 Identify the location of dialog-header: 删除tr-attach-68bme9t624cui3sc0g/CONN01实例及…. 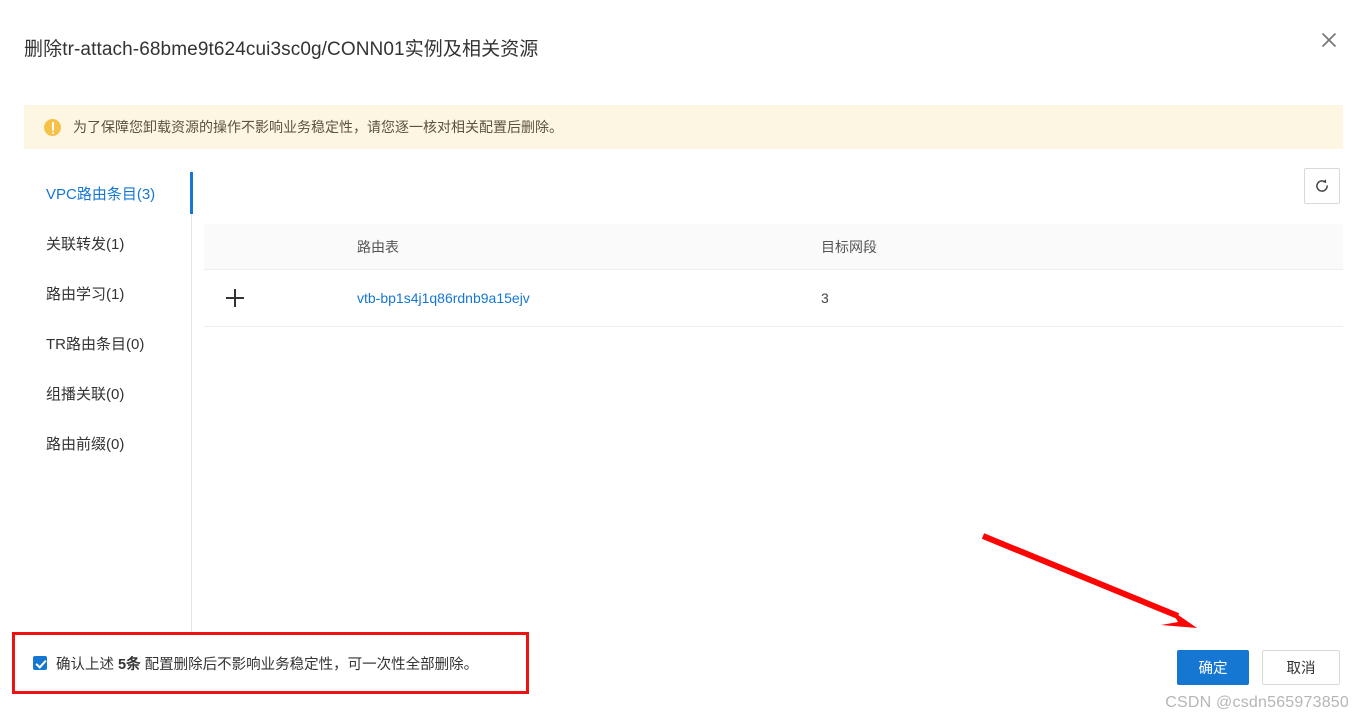
(683, 44).